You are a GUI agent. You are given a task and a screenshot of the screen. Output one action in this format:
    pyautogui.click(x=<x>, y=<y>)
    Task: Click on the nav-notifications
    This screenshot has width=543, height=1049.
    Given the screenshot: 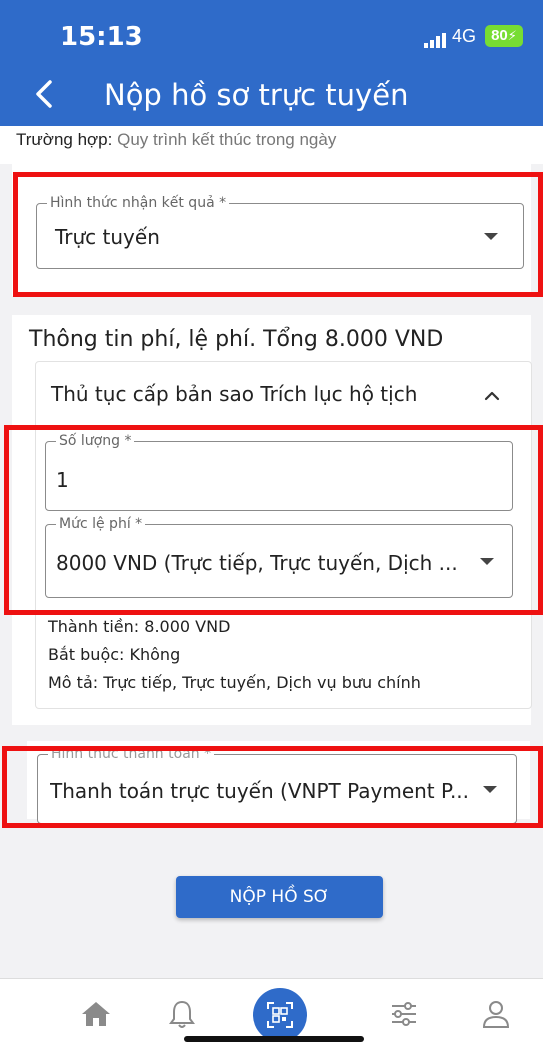 What is the action you would take?
    pyautogui.click(x=182, y=1014)
    